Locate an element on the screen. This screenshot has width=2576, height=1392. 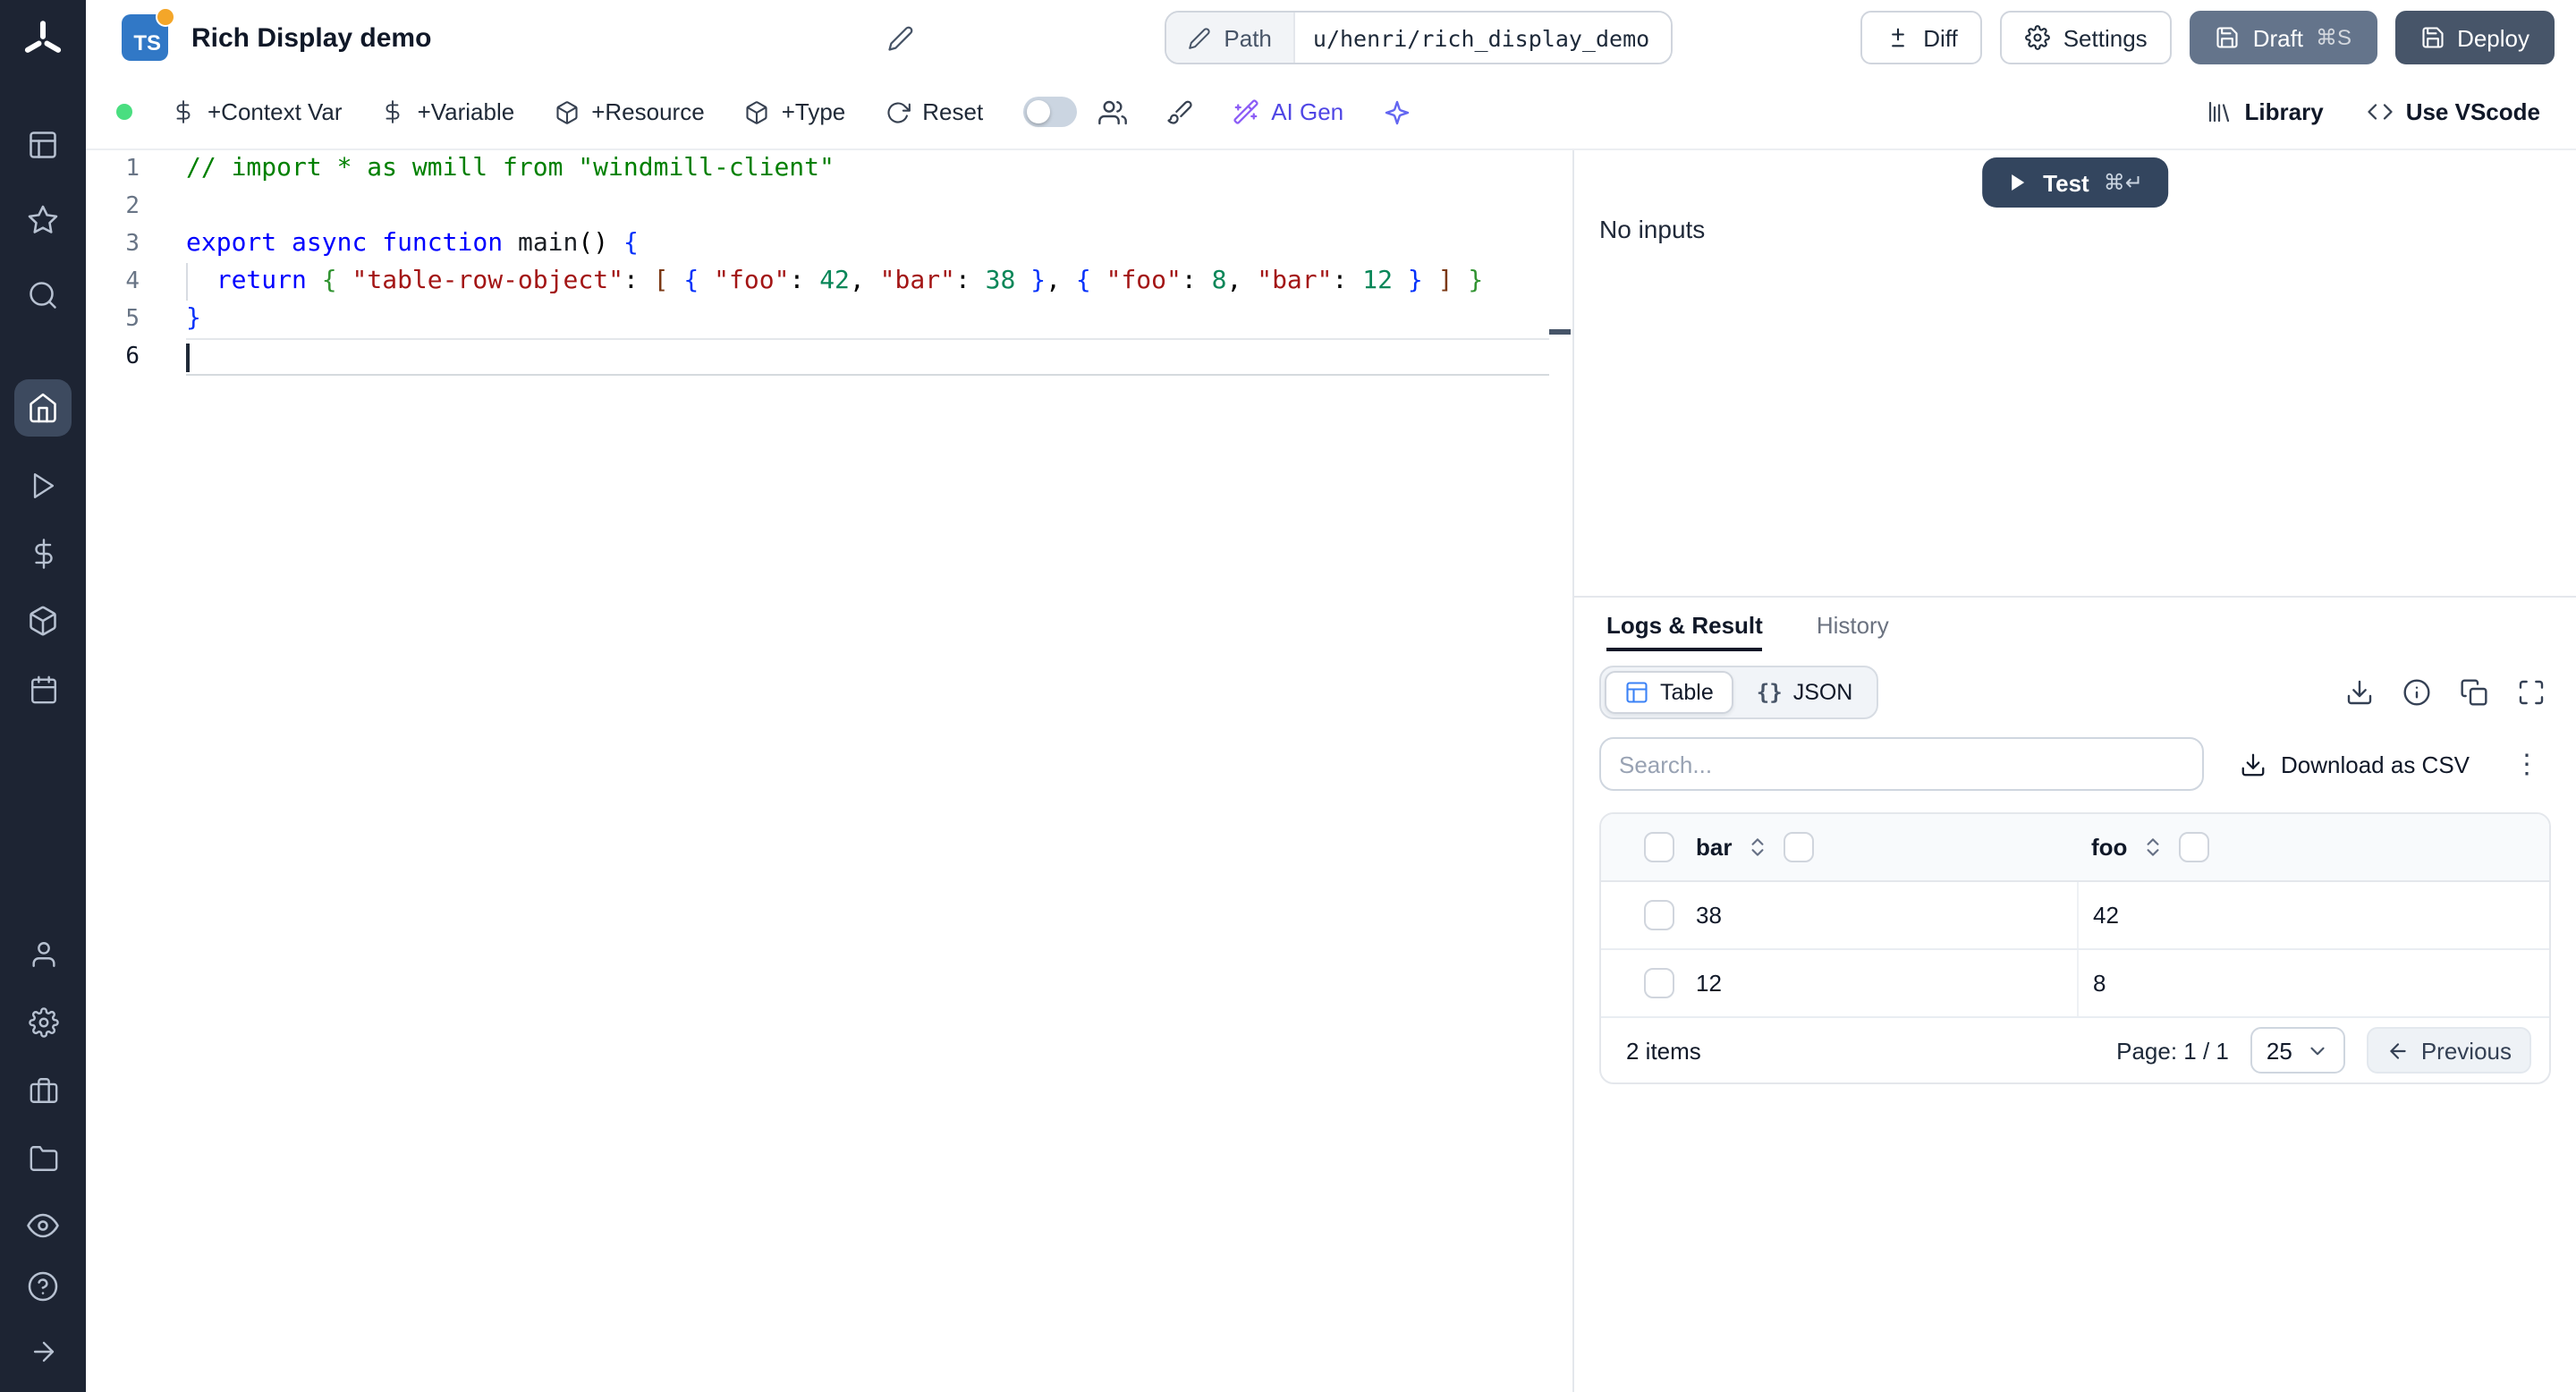
path-group: Path is located at coordinates (1419, 37).